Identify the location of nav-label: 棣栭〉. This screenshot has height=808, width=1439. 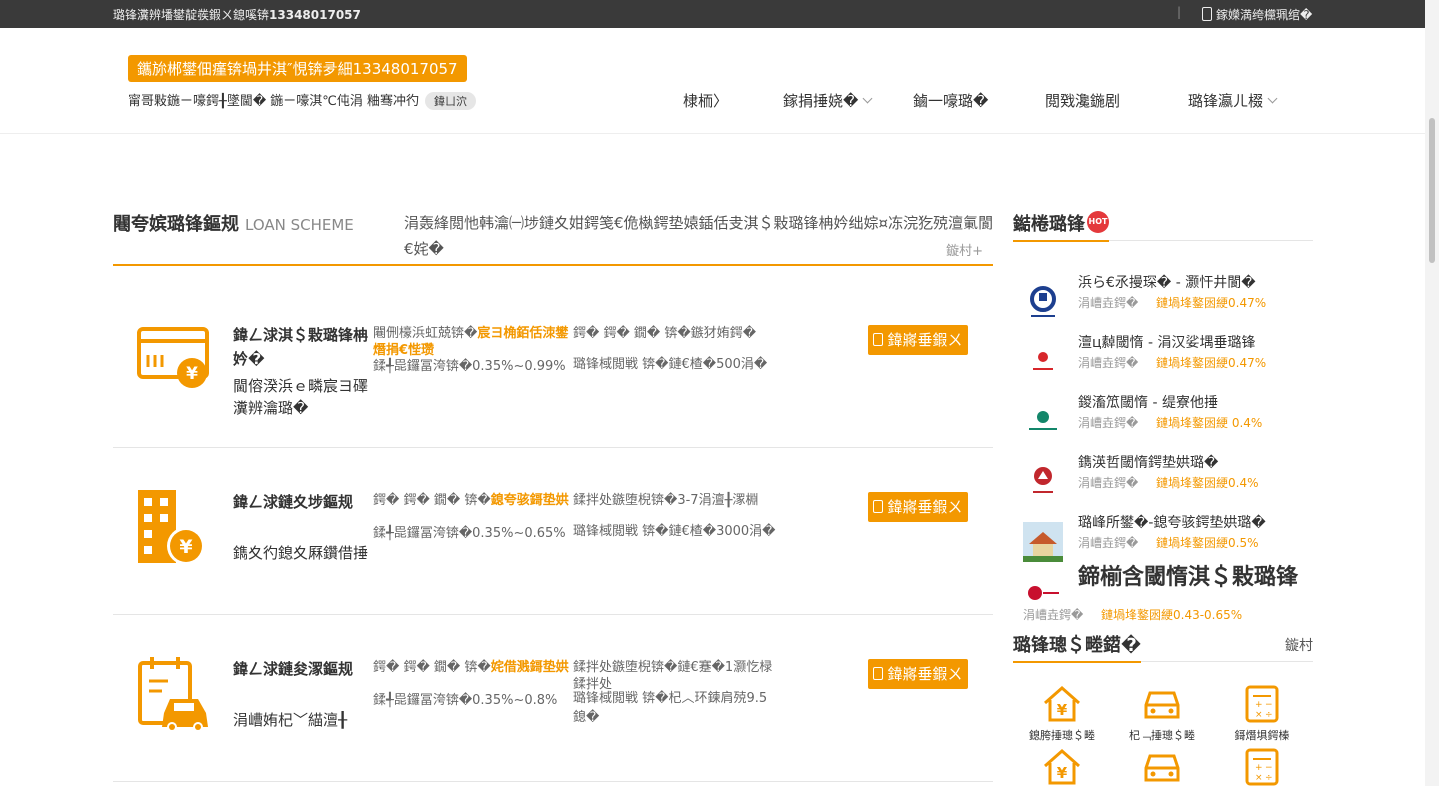
(706, 101).